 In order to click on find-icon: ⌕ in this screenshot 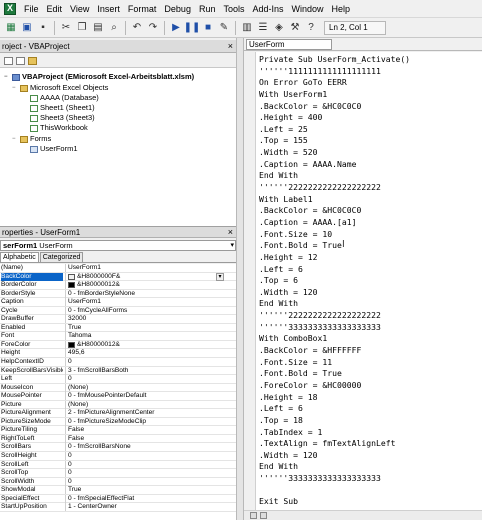, I will do `click(114, 28)`.